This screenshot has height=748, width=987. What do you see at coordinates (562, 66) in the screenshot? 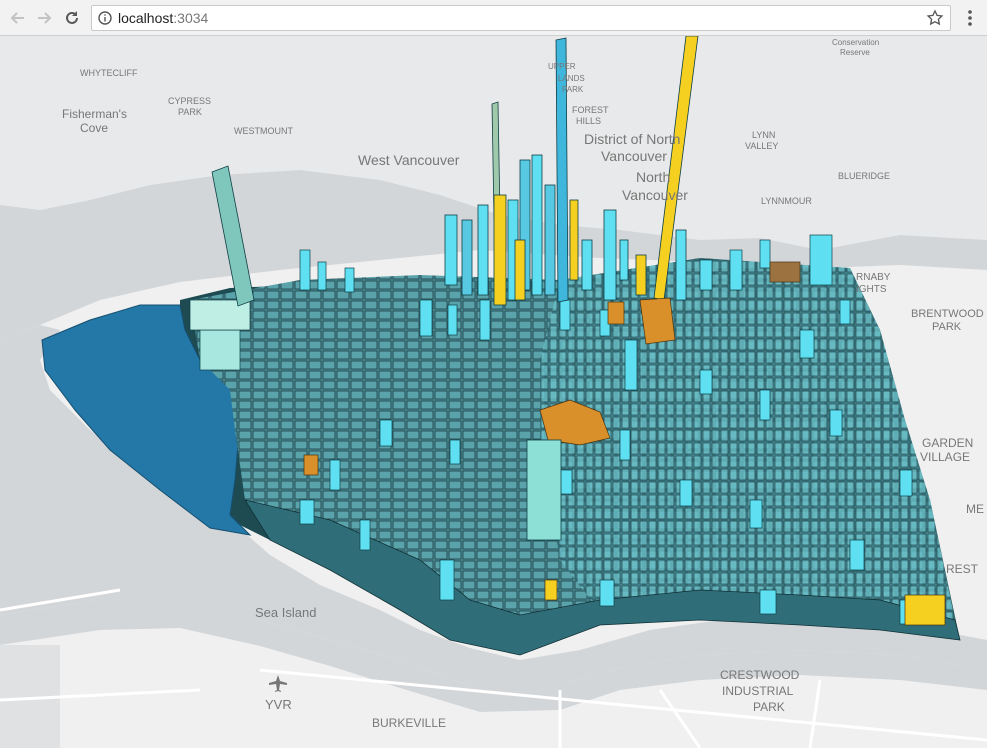
I see `label-upper-lands: UPPER` at bounding box center [562, 66].